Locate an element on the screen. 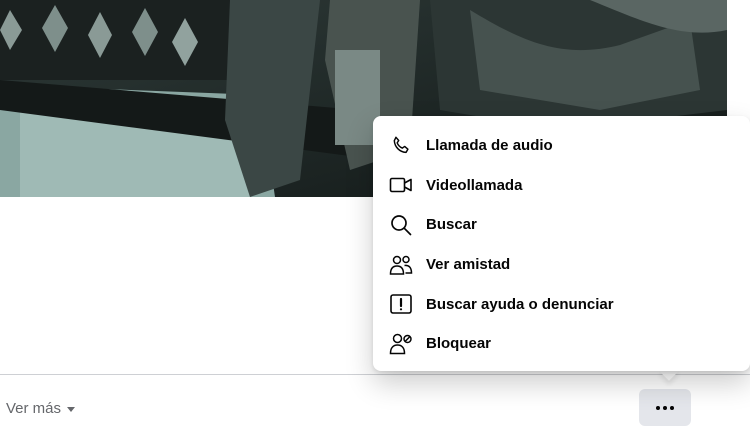 The image size is (750, 433). video-camera-icon is located at coordinates (401, 185).